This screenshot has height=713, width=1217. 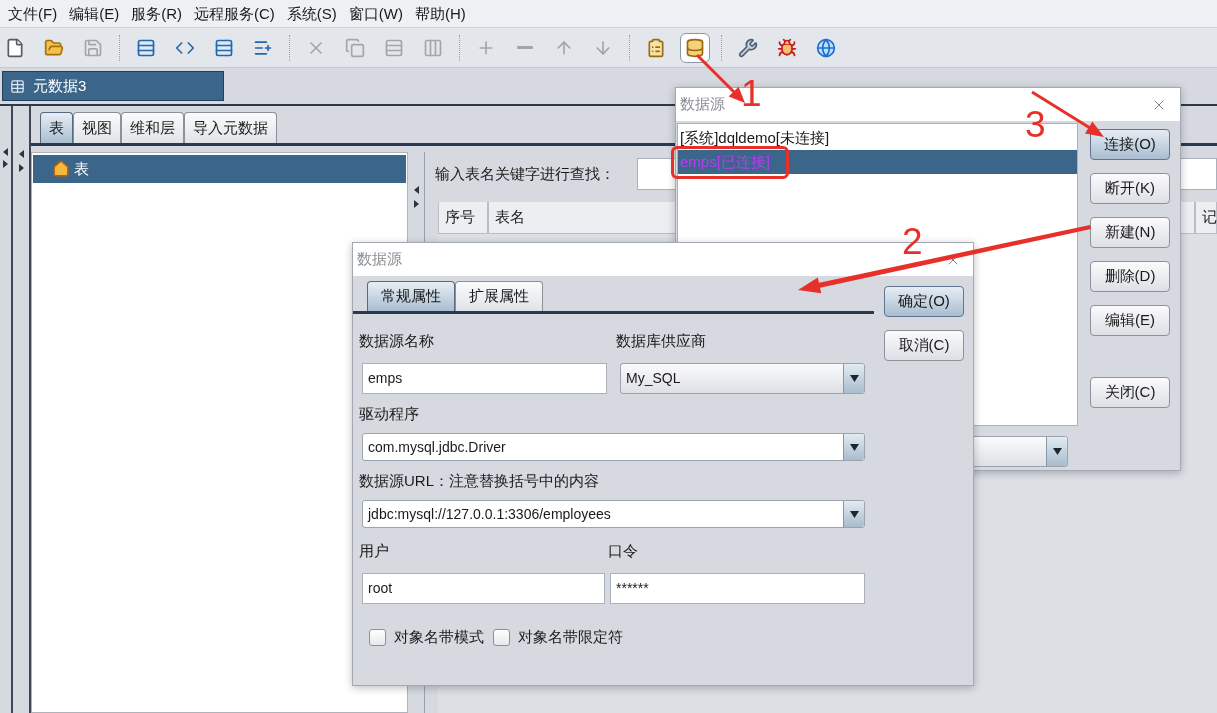 What do you see at coordinates (411, 296) in the screenshot?
I see `dialog-tab: 常规属性` at bounding box center [411, 296].